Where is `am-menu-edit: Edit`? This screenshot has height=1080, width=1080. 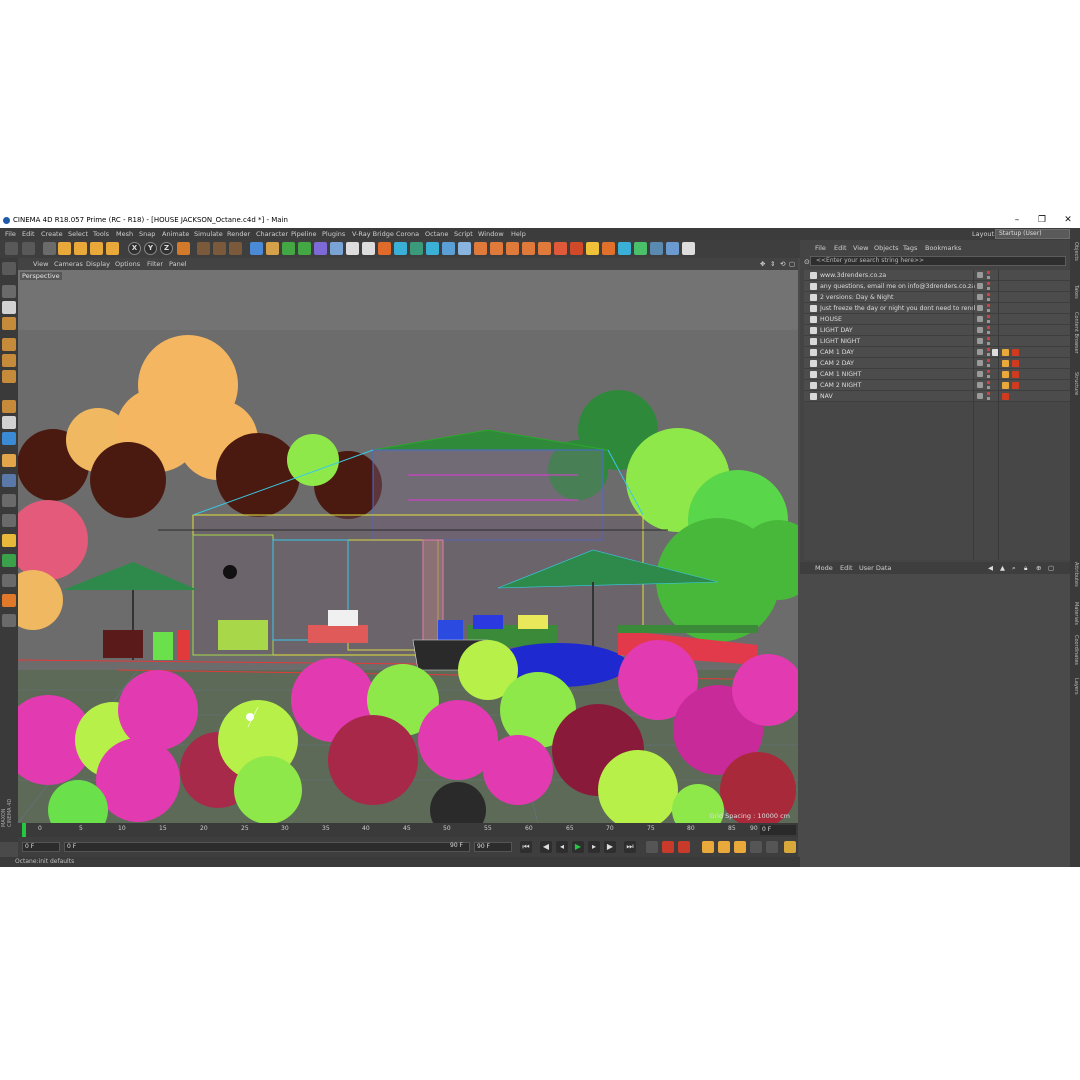 am-menu-edit: Edit is located at coordinates (846, 568).